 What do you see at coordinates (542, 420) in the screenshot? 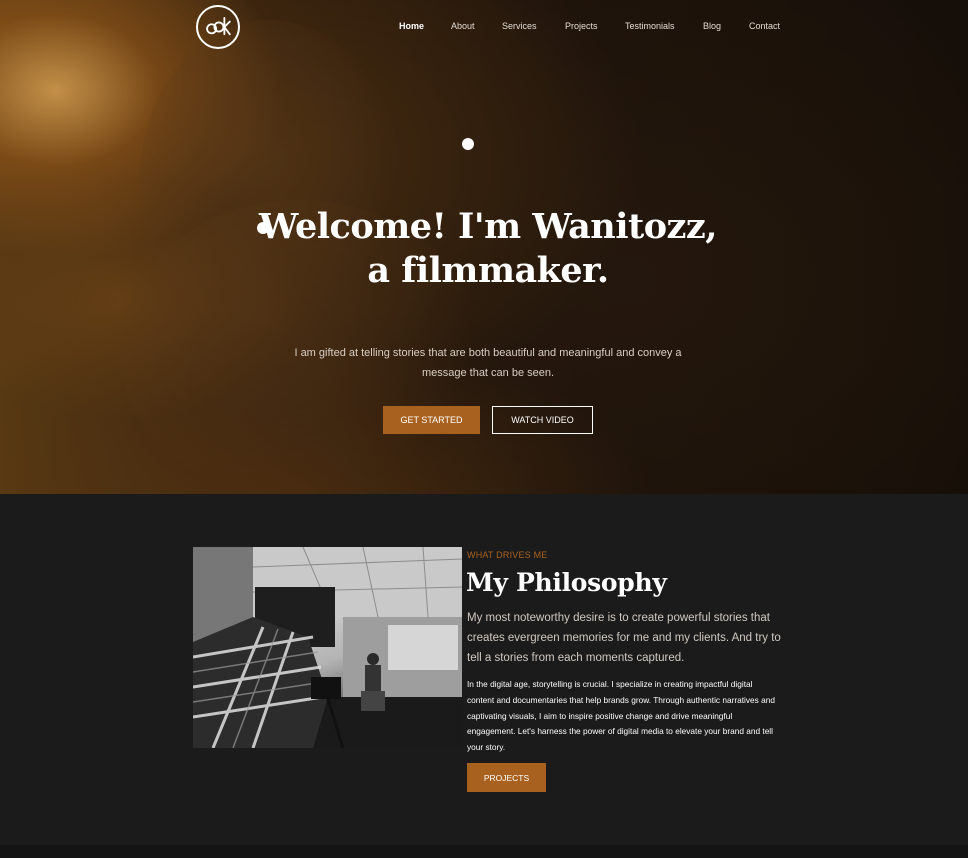
I see `watch-video-button: WATCH VIDEO` at bounding box center [542, 420].